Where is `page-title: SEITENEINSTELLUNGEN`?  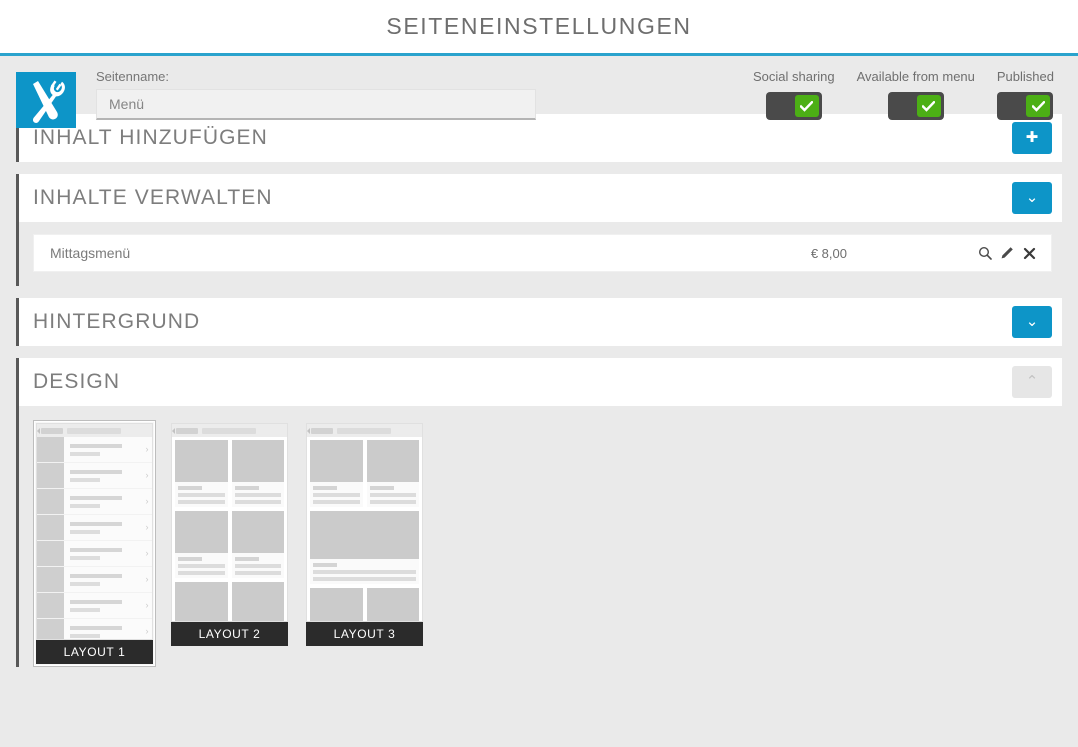 page-title: SEITENEINSTELLUNGEN is located at coordinates (539, 26).